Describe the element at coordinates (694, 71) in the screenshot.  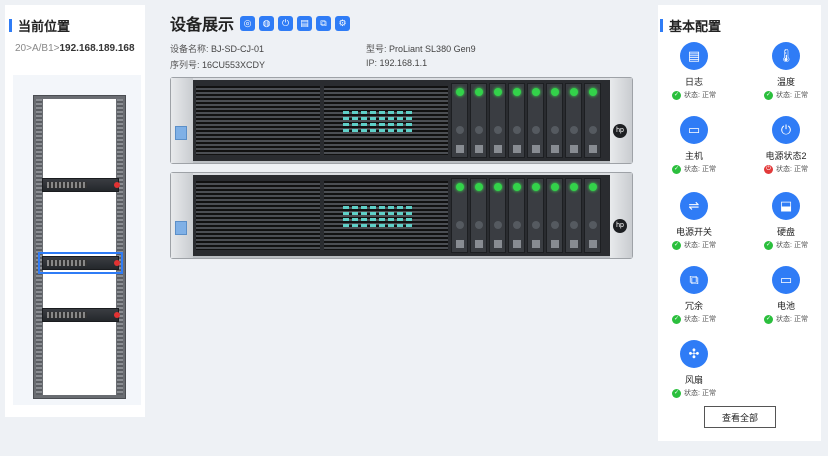
I see `config-item-log: ▤ 日志 ✓ 状态: 正常` at that location.